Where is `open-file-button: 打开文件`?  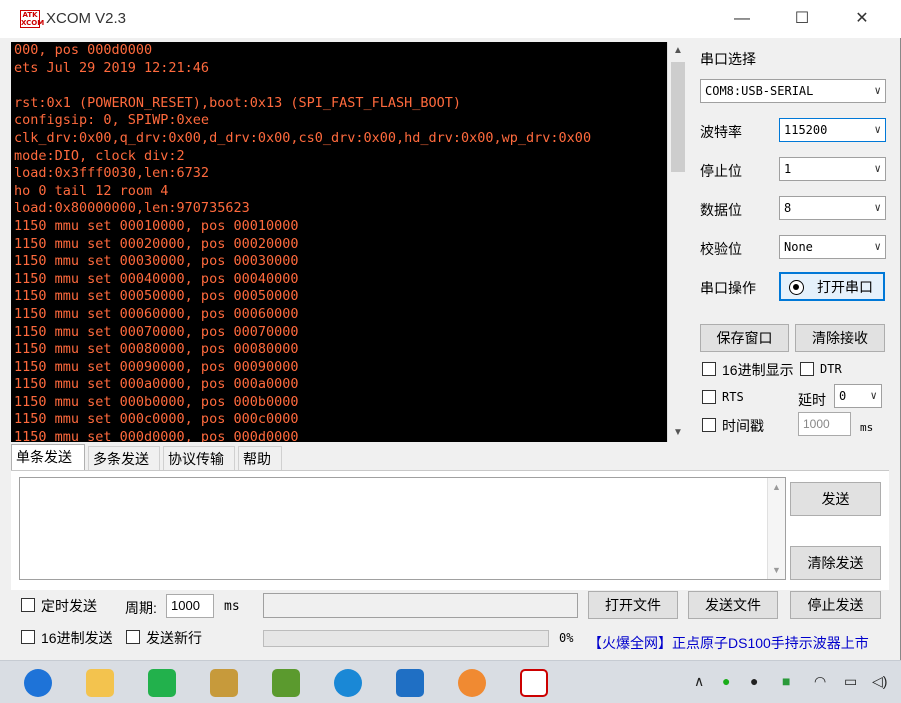
open-file-button: 打开文件 is located at coordinates (633, 605).